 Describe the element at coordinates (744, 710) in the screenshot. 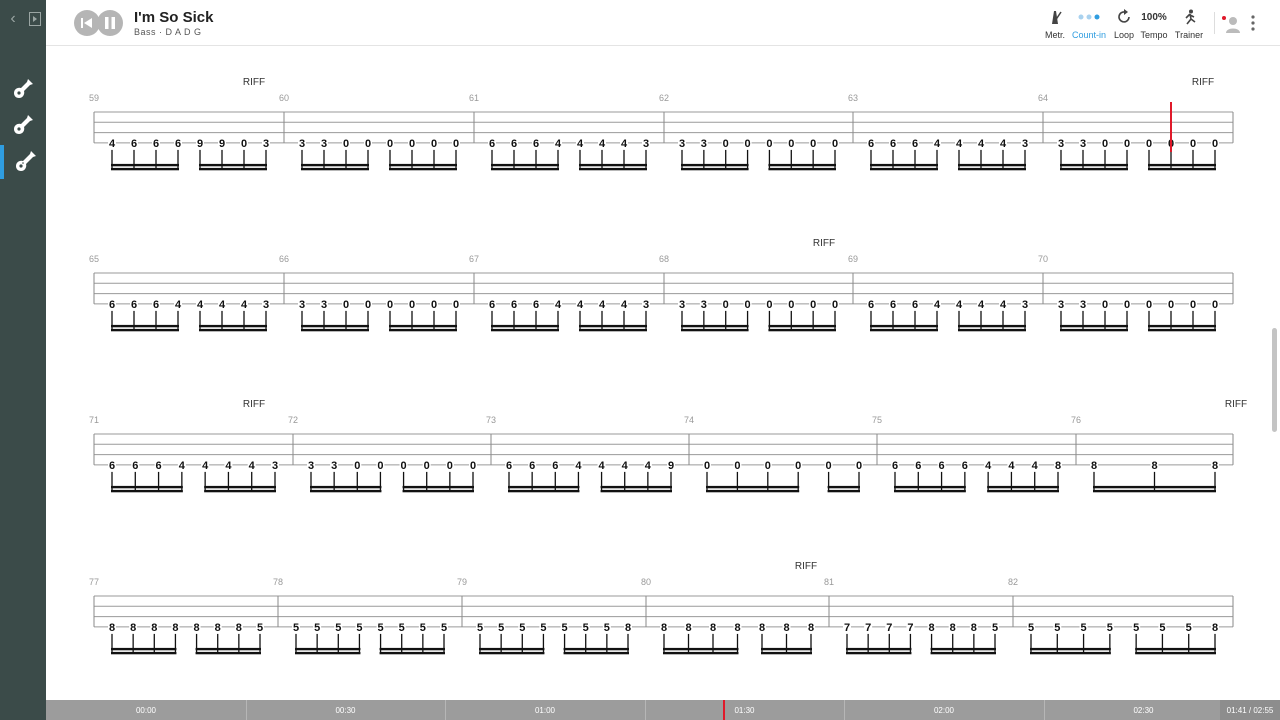

I see `timeline-tick: 01:30` at that location.